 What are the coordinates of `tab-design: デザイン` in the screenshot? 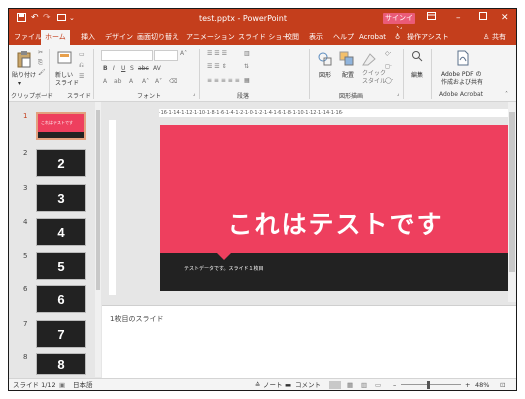 It's located at (119, 37).